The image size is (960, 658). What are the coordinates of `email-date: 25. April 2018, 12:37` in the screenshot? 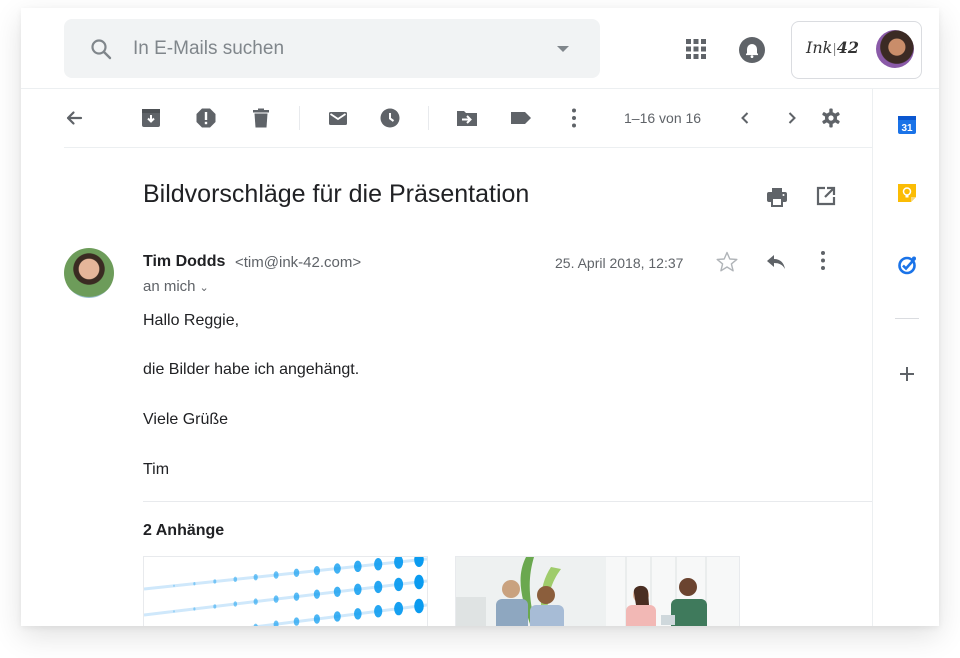 It's located at (619, 263).